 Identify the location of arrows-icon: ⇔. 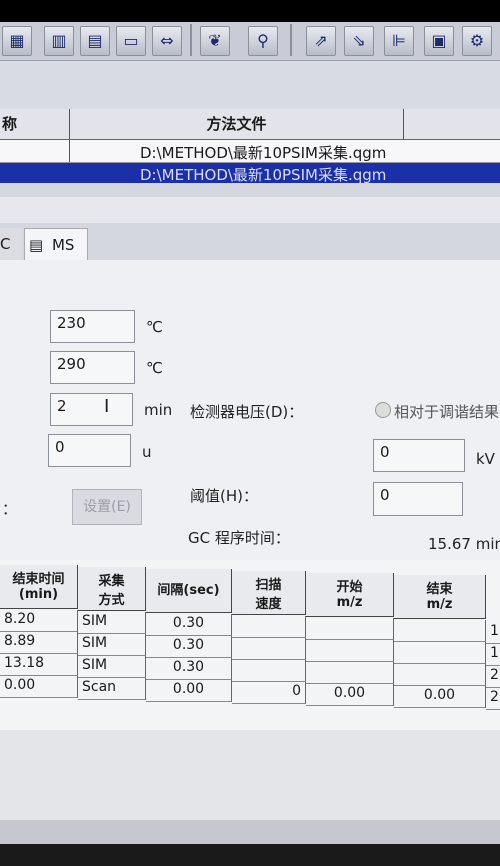
(167, 41).